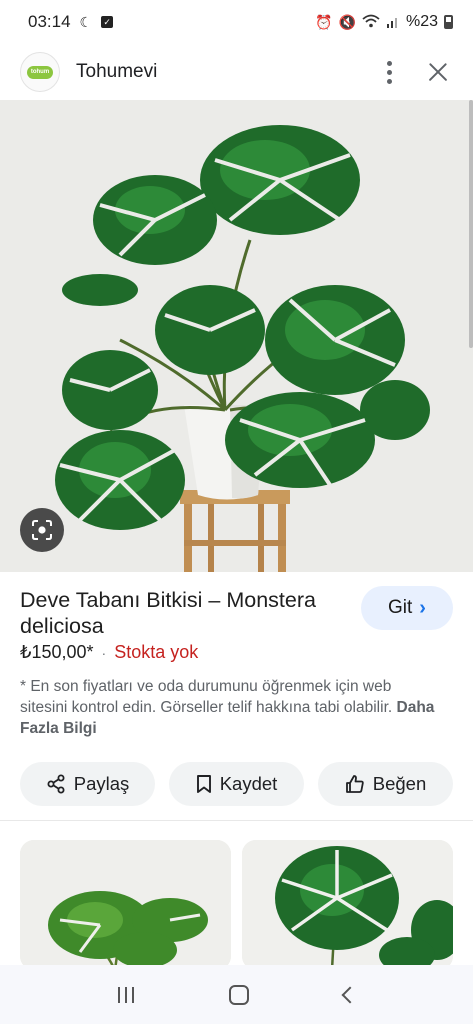  What do you see at coordinates (248, 783) in the screenshot?
I see `save-label: Kaydet` at bounding box center [248, 783].